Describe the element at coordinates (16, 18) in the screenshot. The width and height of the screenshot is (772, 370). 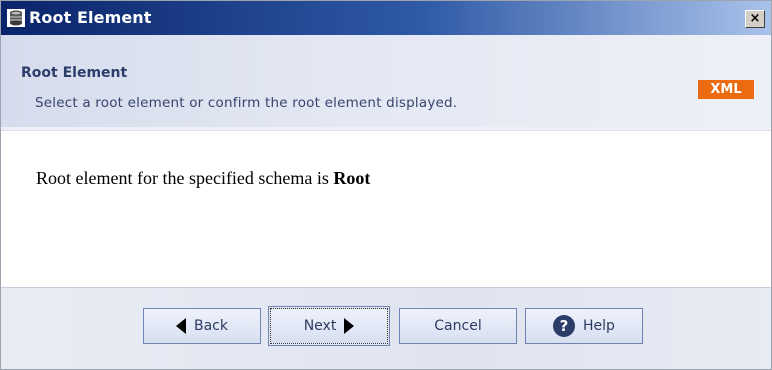
I see `database-icon` at that location.